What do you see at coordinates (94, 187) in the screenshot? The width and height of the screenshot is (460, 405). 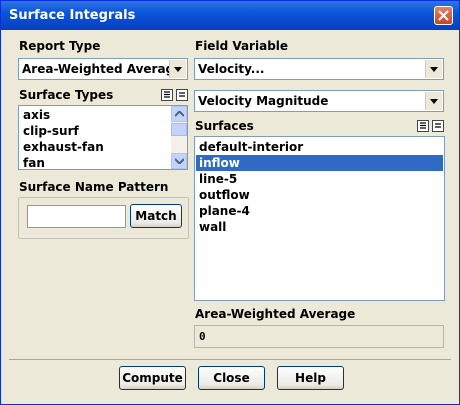 I see `surface-name-pattern-label: Surface Name Pattern` at bounding box center [94, 187].